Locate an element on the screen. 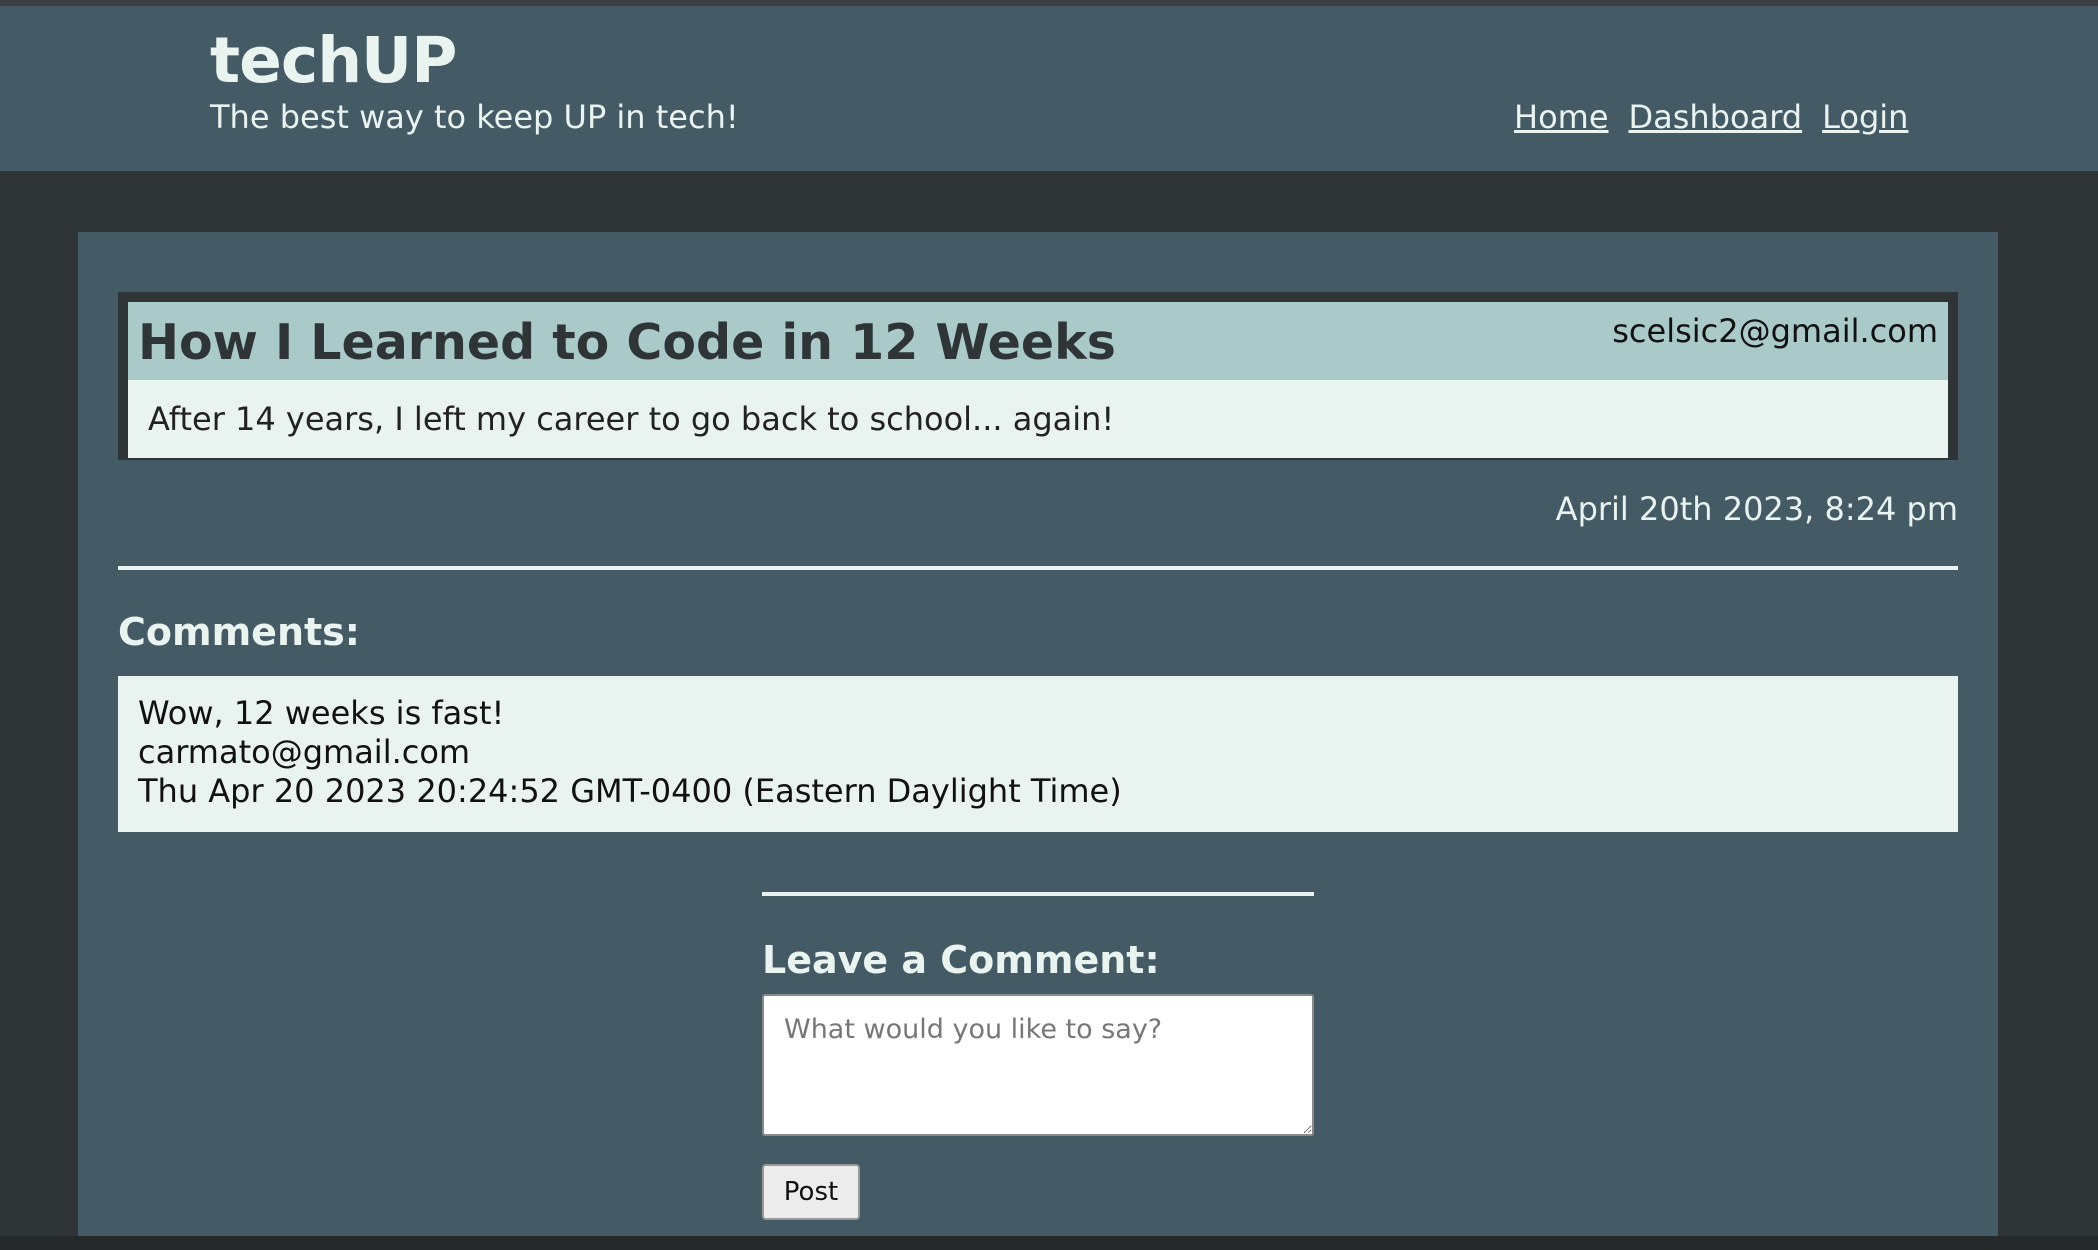 The image size is (2098, 1250). comment-form-heading: Leave a Comment: is located at coordinates (961, 960).